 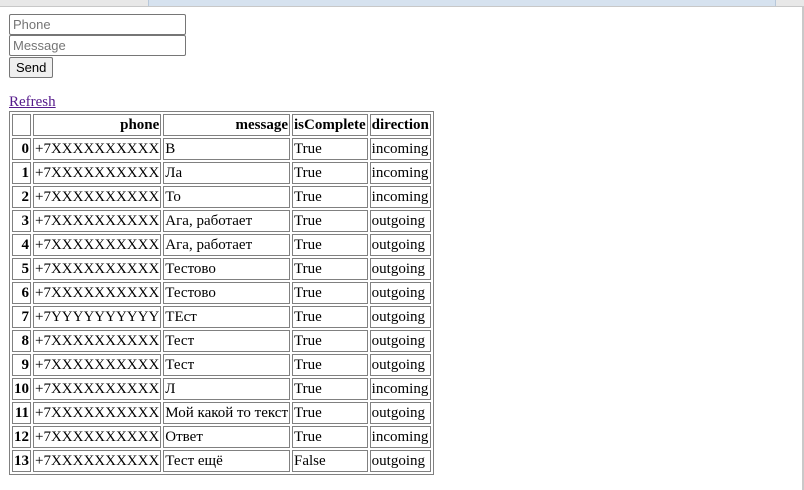 What do you see at coordinates (21, 221) in the screenshot?
I see `row-index: 3` at bounding box center [21, 221].